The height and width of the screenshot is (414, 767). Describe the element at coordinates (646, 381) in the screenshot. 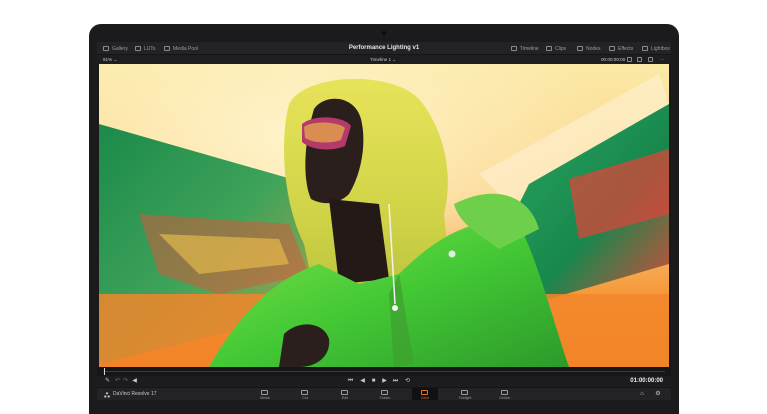

I see `transport-timecode: 01:00:00:00` at that location.